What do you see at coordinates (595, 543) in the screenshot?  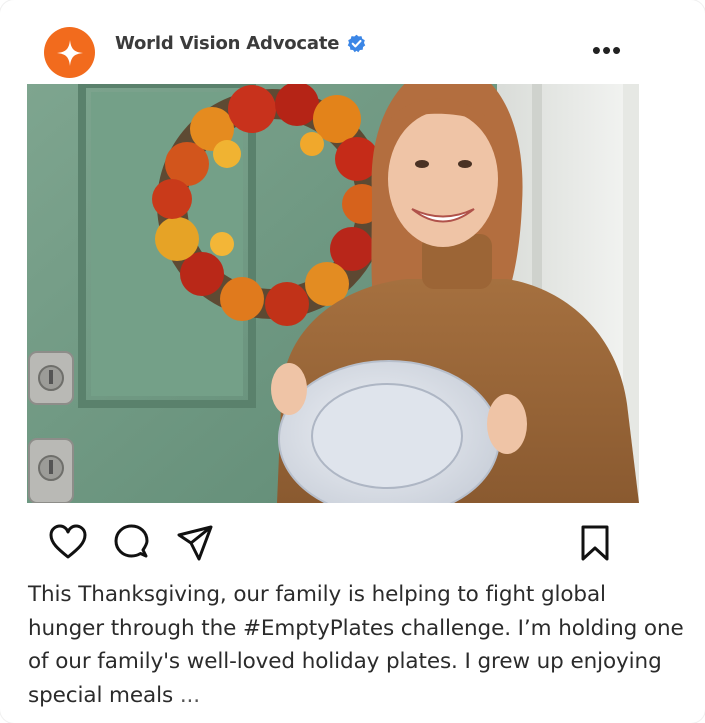 I see `bookmark-icon` at bounding box center [595, 543].